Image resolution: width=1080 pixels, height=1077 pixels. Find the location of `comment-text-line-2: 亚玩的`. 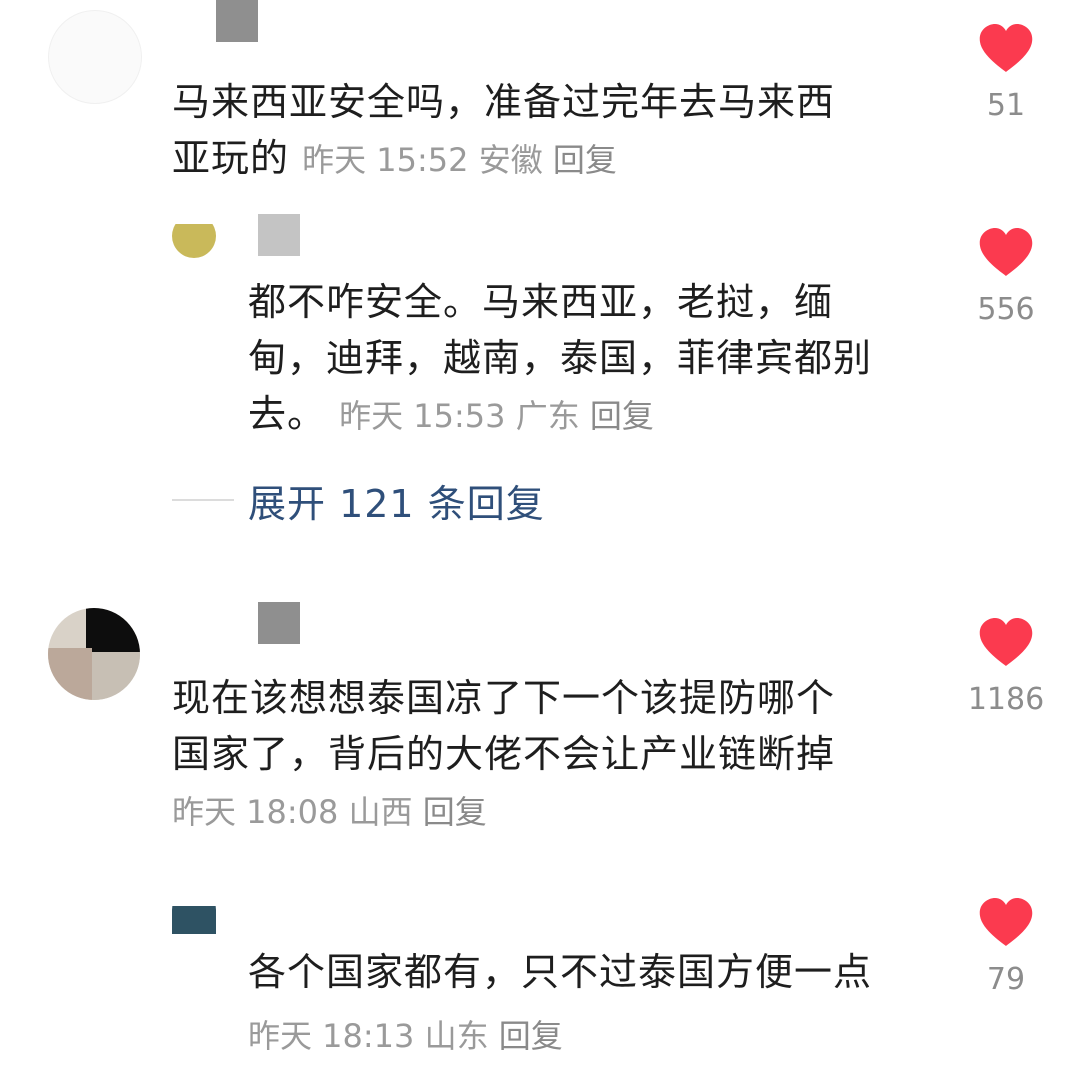

comment-text-line-2: 亚玩的 is located at coordinates (231, 158).